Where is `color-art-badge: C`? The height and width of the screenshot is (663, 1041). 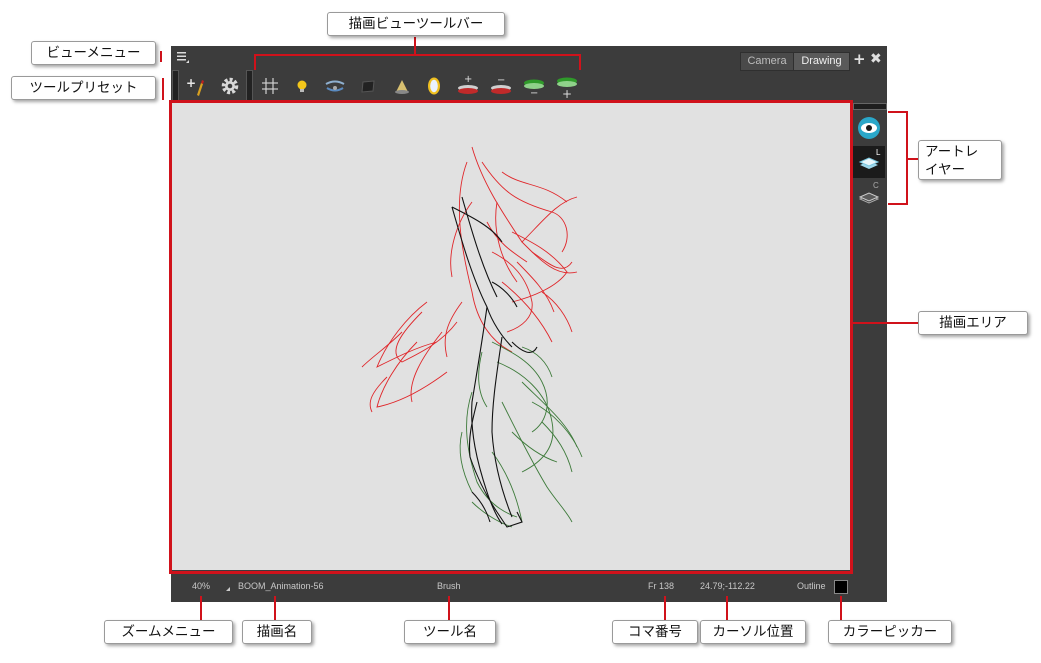 color-art-badge: C is located at coordinates (876, 185).